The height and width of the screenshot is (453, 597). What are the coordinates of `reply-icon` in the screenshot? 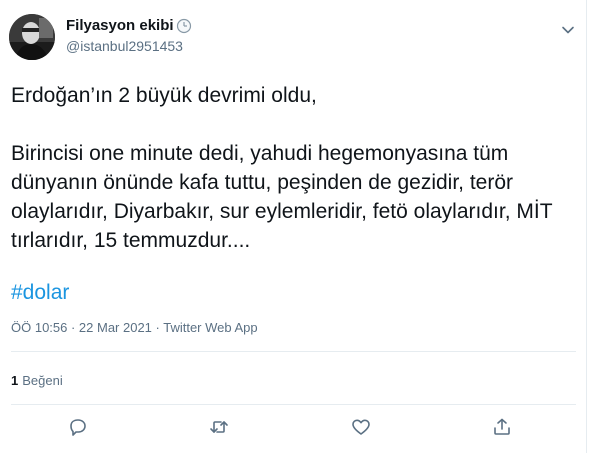 It's located at (78, 427).